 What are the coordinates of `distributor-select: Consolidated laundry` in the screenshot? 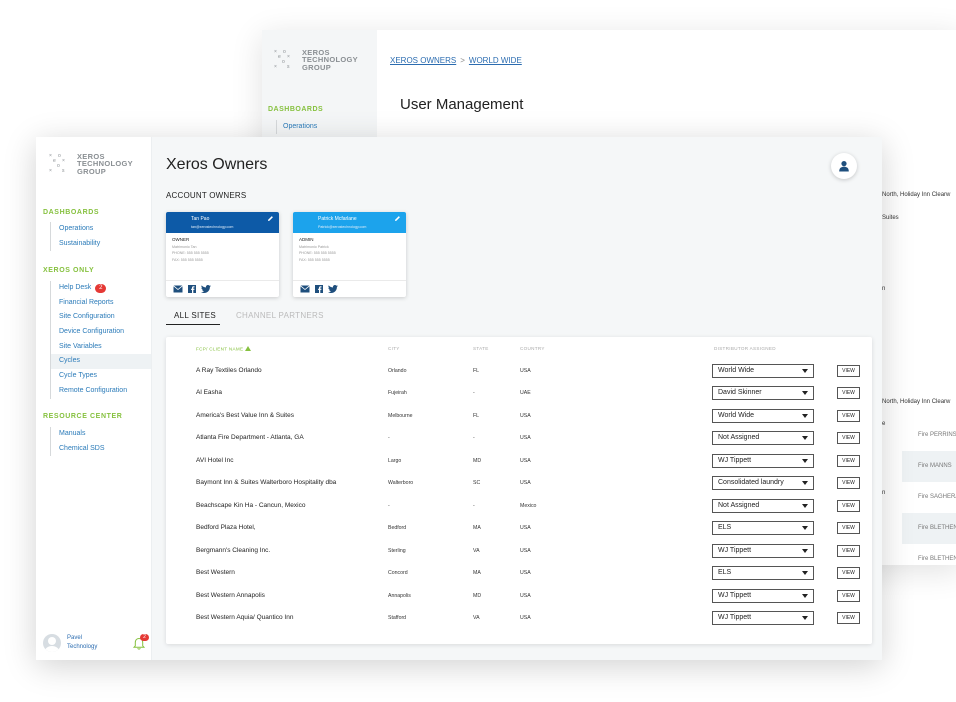 It's located at (763, 483).